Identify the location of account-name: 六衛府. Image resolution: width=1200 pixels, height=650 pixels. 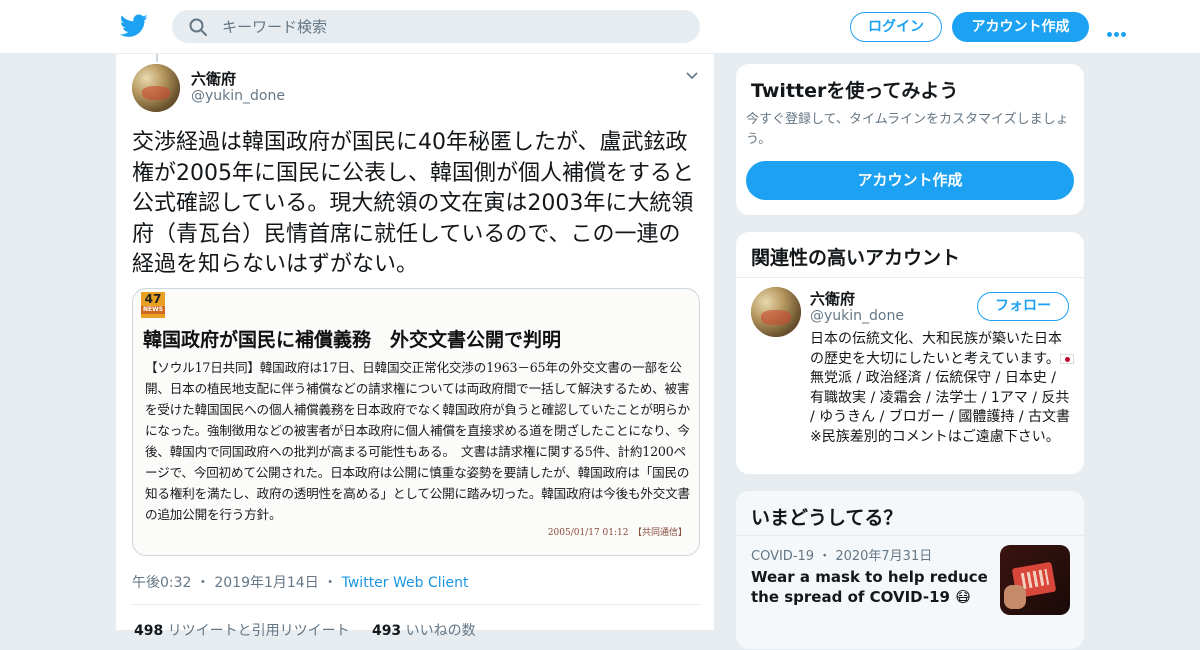
(832, 298).